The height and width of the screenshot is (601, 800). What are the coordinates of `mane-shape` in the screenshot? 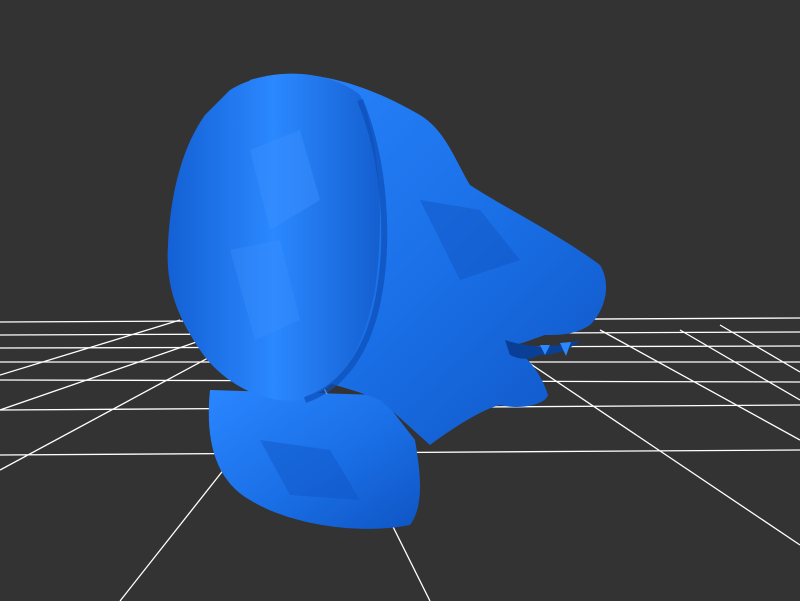 It's located at (273, 237).